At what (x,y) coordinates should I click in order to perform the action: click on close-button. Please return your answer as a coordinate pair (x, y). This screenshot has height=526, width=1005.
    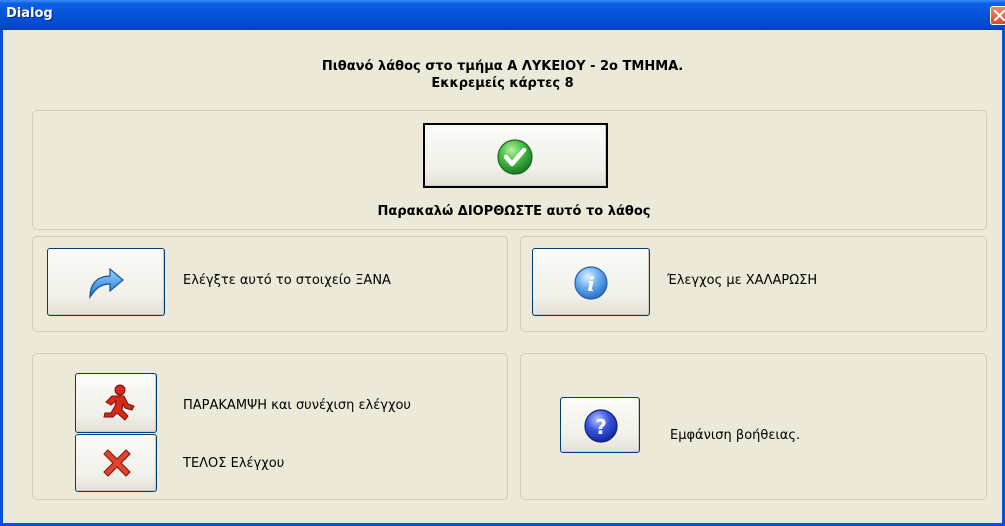
    Looking at the image, I should click on (997, 15).